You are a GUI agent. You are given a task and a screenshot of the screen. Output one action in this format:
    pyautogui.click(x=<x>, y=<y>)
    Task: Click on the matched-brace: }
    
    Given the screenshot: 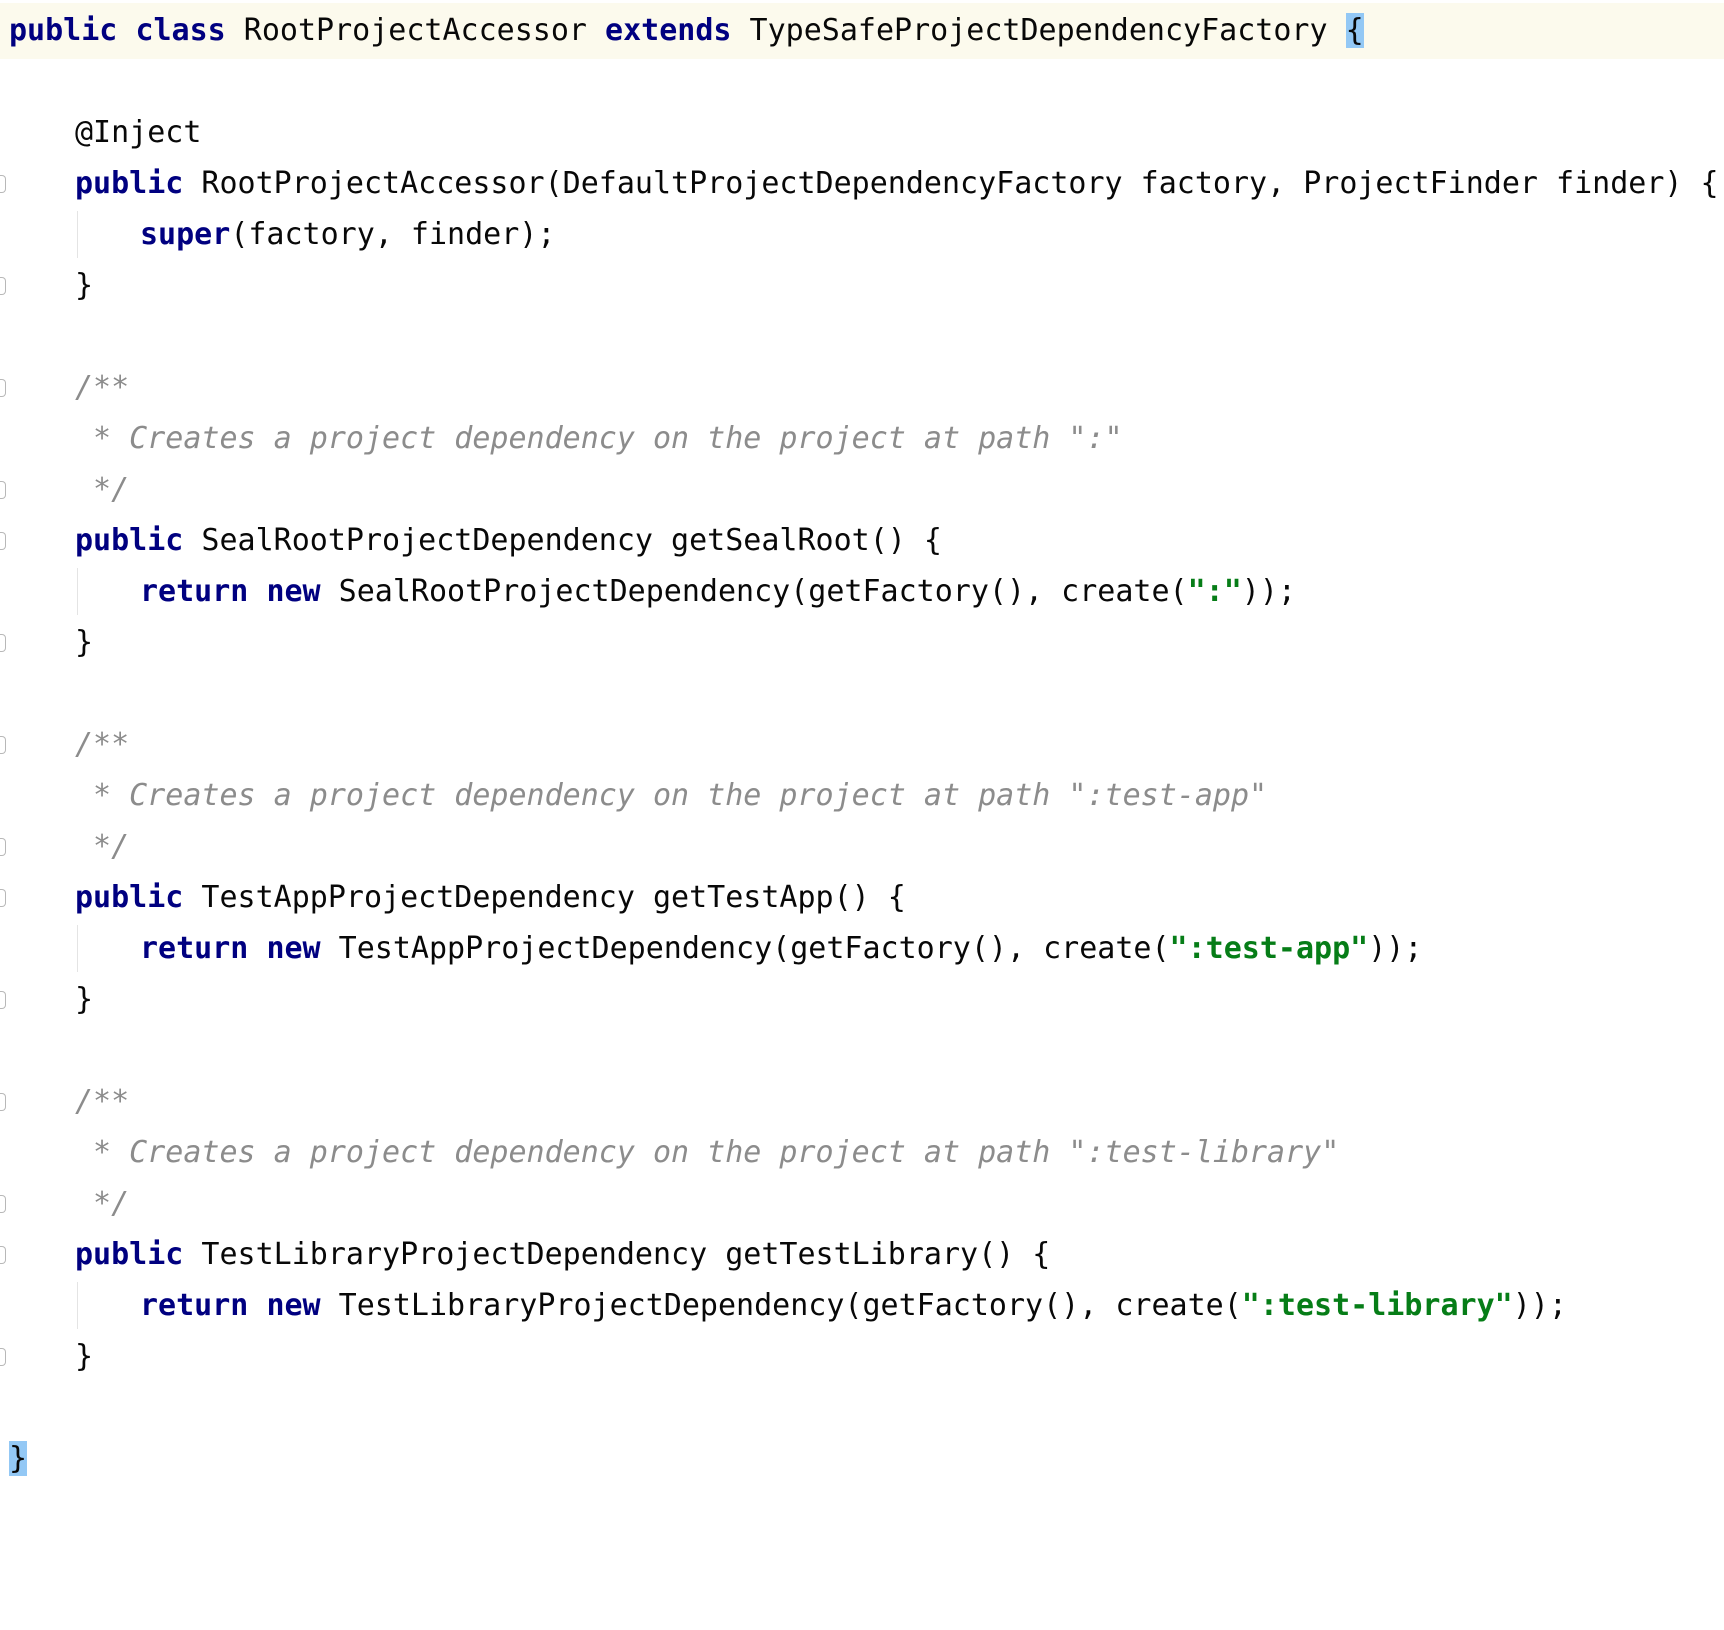 What is the action you would take?
    pyautogui.click(x=18, y=1458)
    